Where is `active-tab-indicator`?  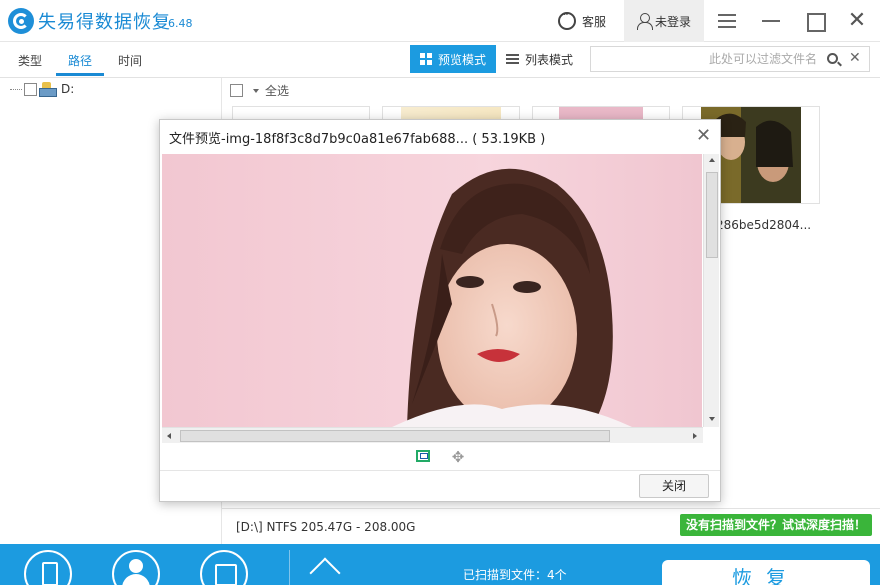 active-tab-indicator is located at coordinates (80, 74).